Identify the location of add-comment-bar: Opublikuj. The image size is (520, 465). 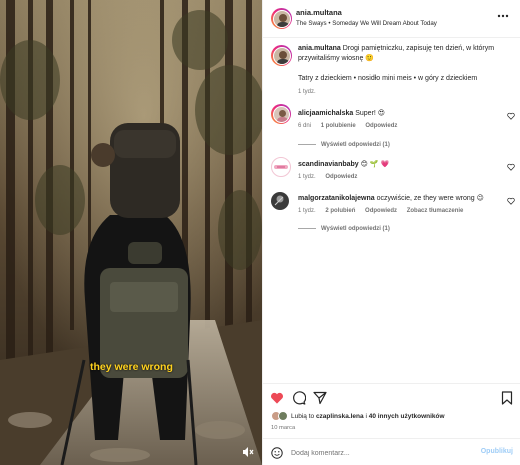
(391, 451).